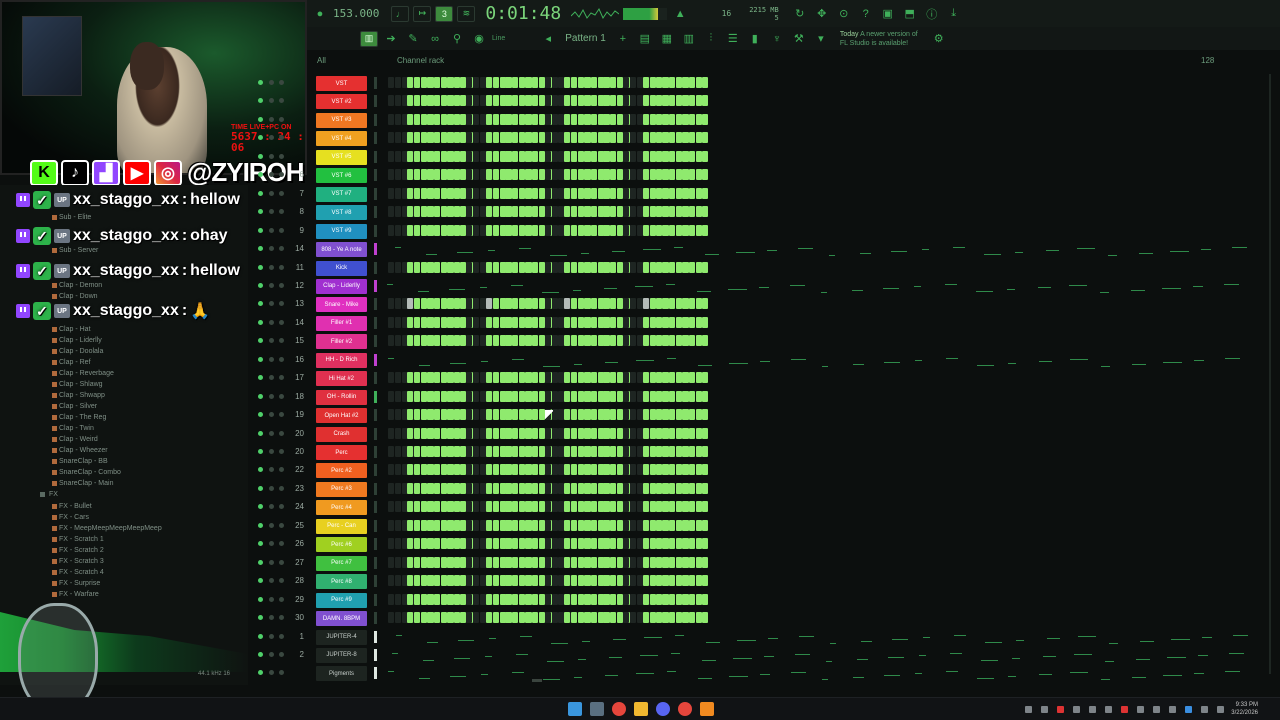 The width and height of the screenshot is (1280, 720). Describe the element at coordinates (1188, 709) in the screenshot. I see `bluetooth-icon` at that location.